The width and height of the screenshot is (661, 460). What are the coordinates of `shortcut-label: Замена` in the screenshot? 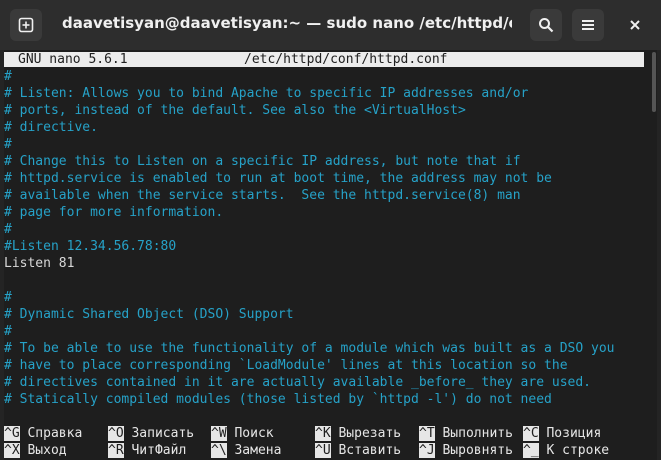 It's located at (258, 450).